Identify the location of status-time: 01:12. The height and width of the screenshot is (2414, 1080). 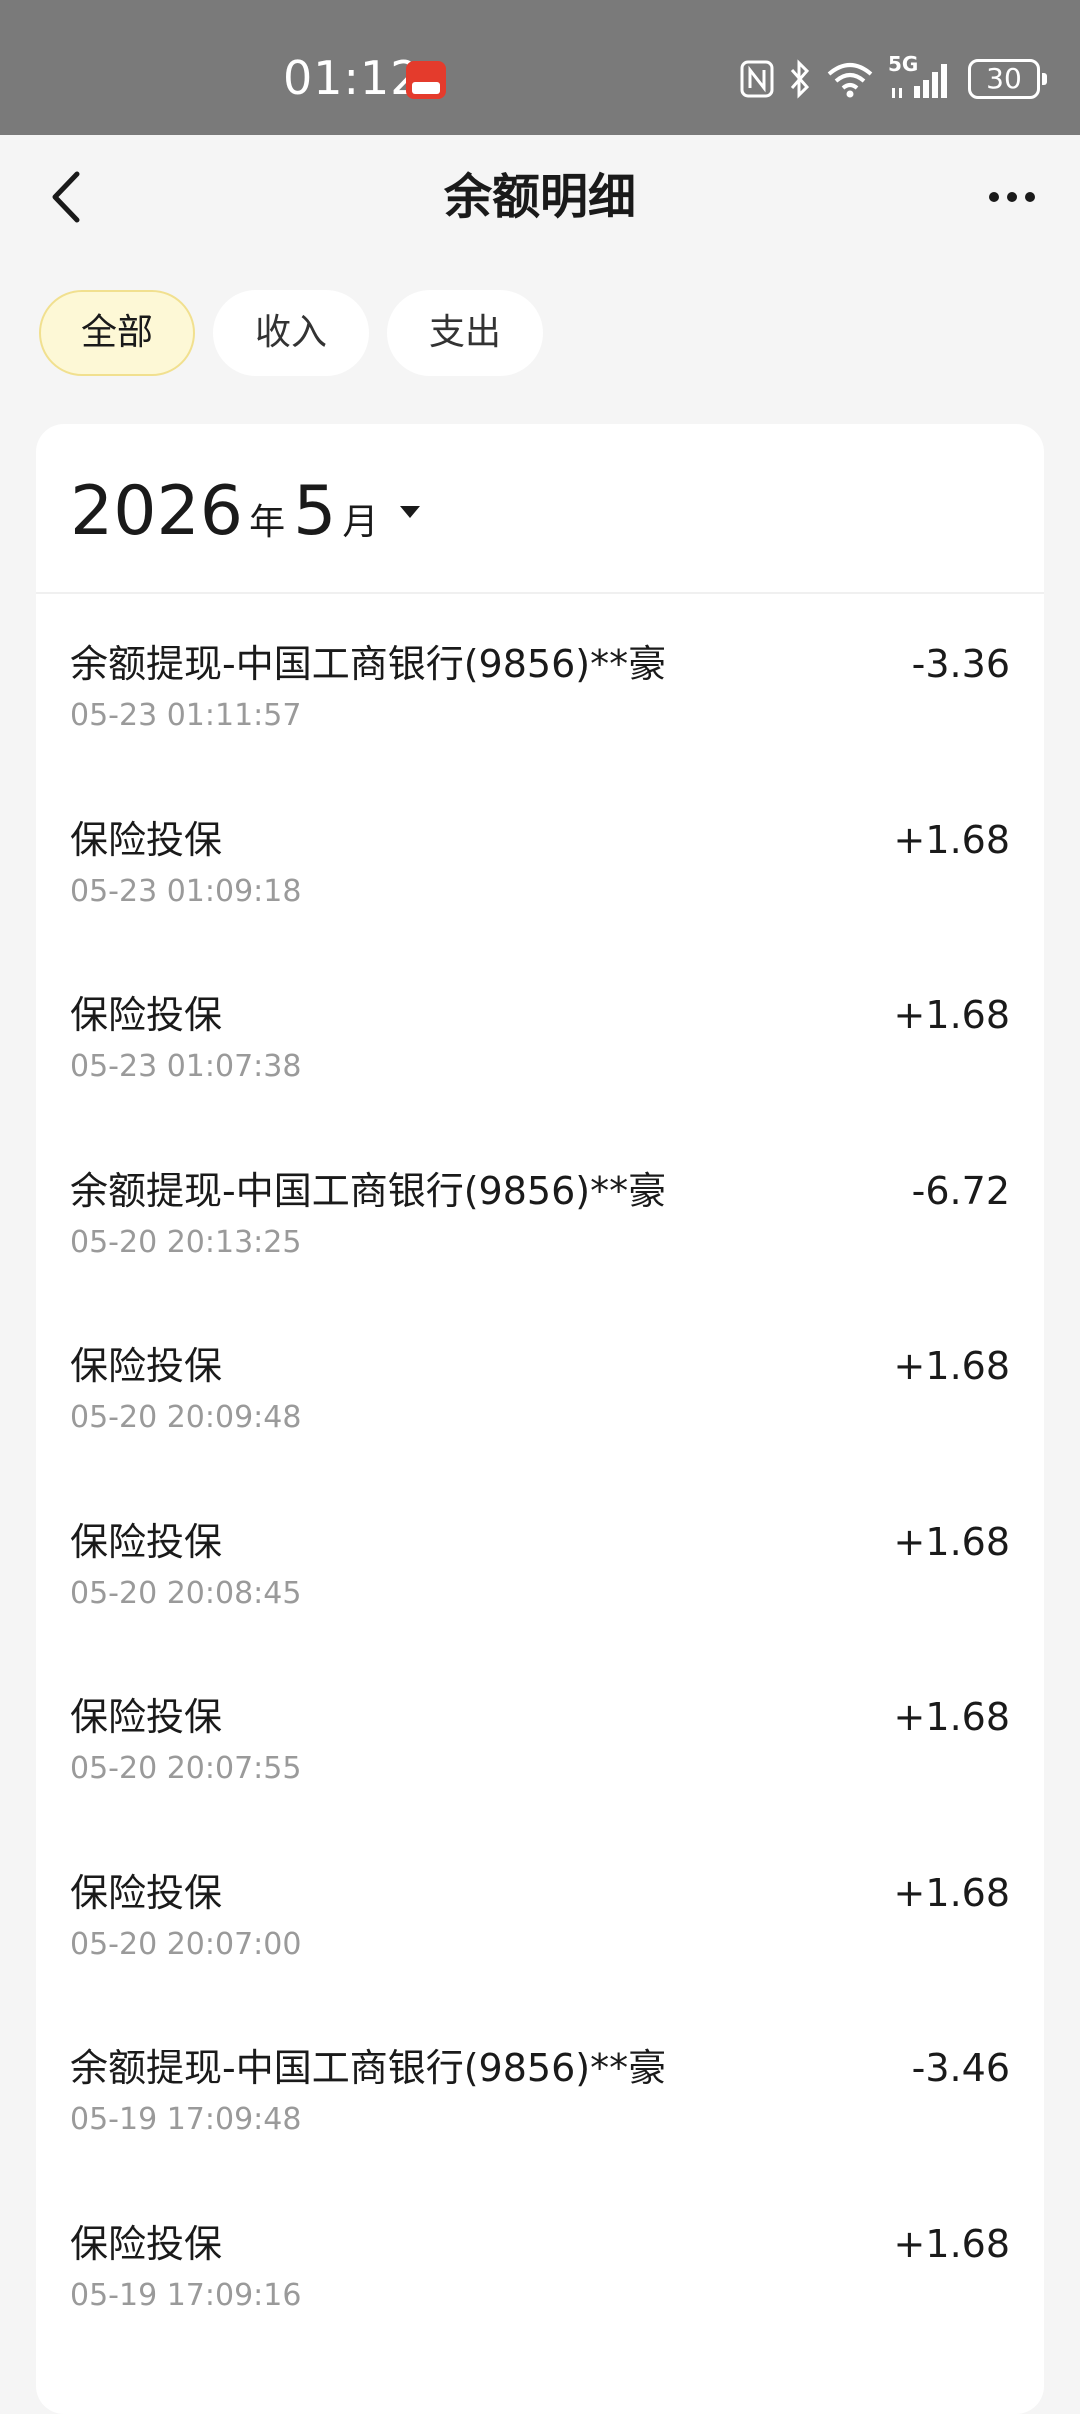
(352, 78).